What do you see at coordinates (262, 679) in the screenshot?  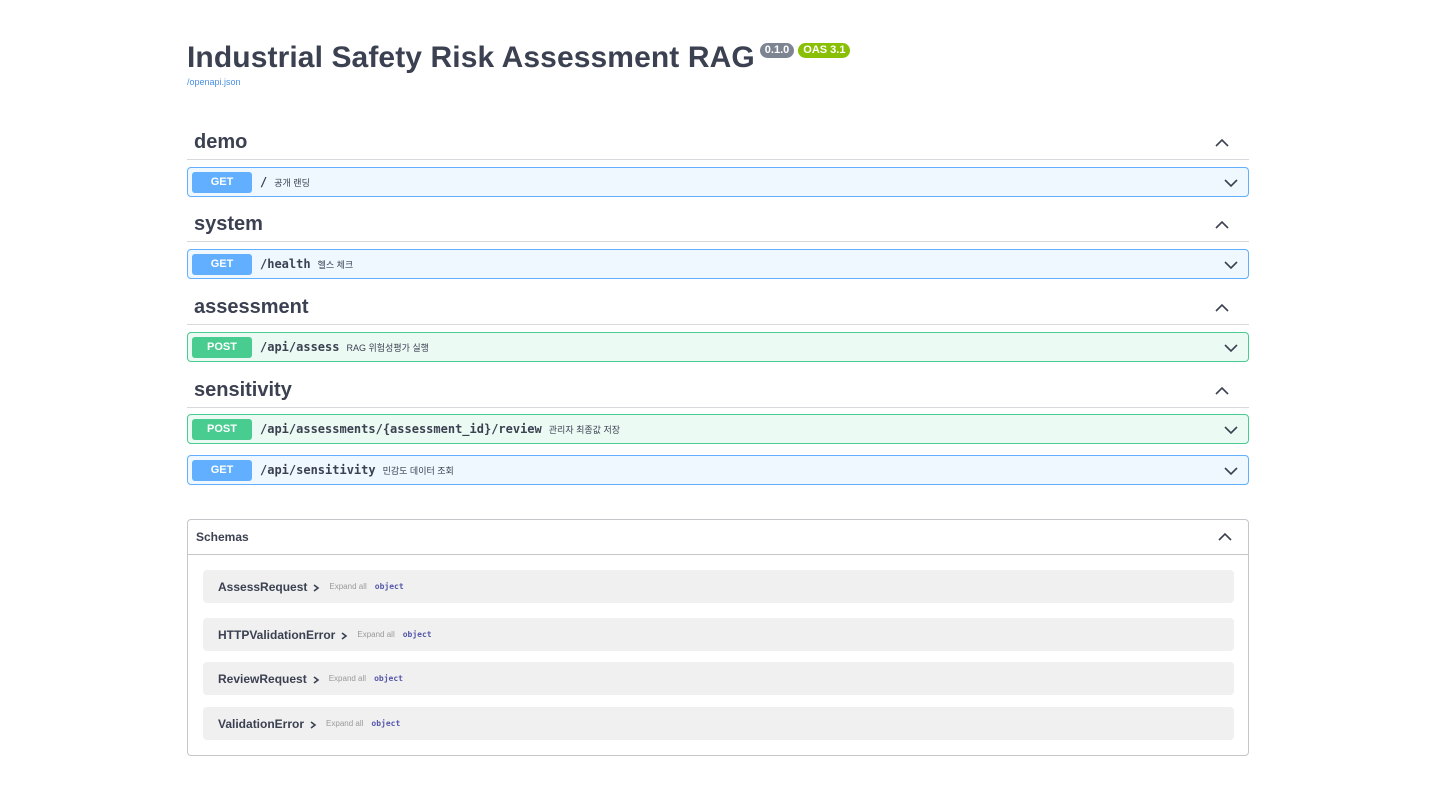 I see `model-name: ReviewRequest` at bounding box center [262, 679].